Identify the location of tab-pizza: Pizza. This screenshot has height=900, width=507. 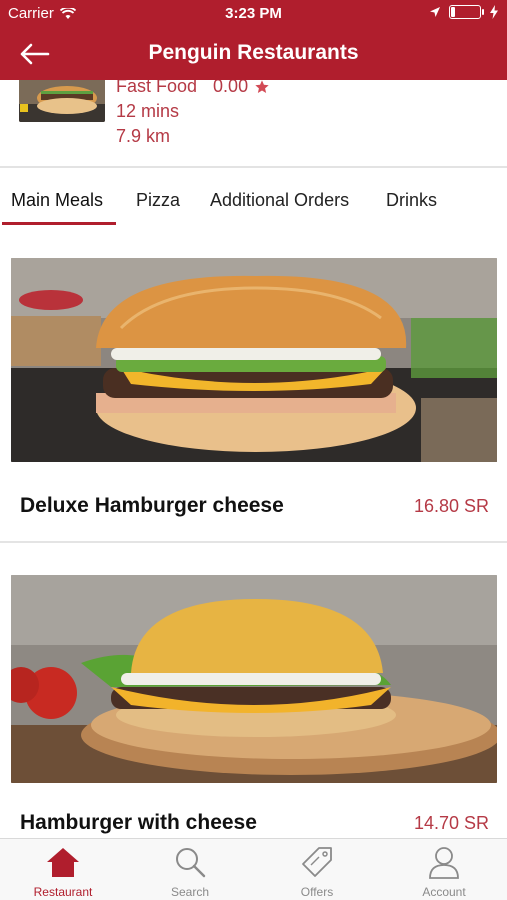
(158, 200).